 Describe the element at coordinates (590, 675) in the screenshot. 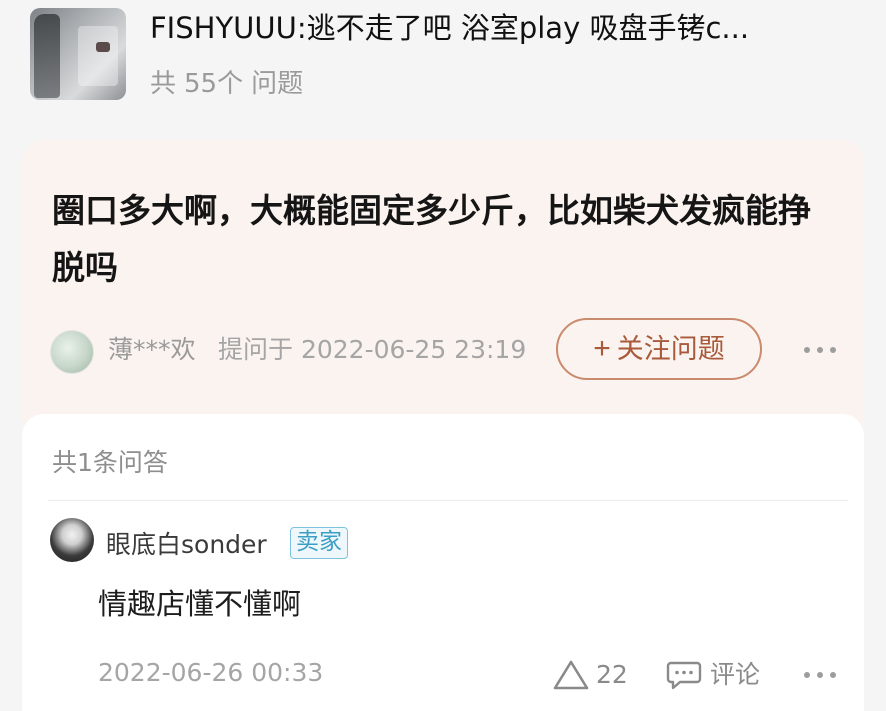

I see `like-button: 22` at that location.